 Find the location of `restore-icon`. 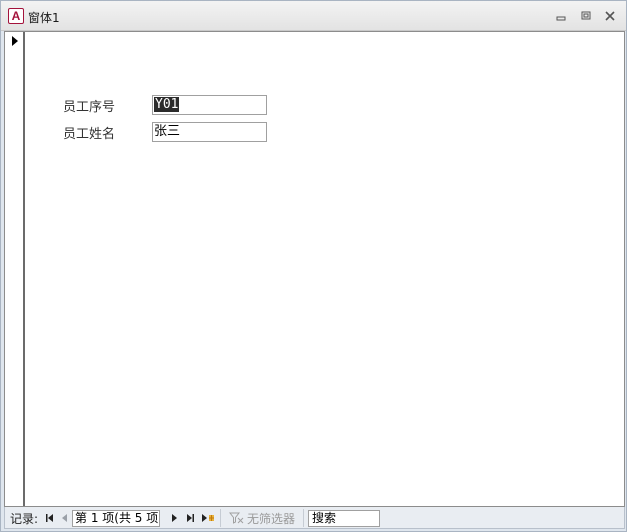

restore-icon is located at coordinates (586, 15).